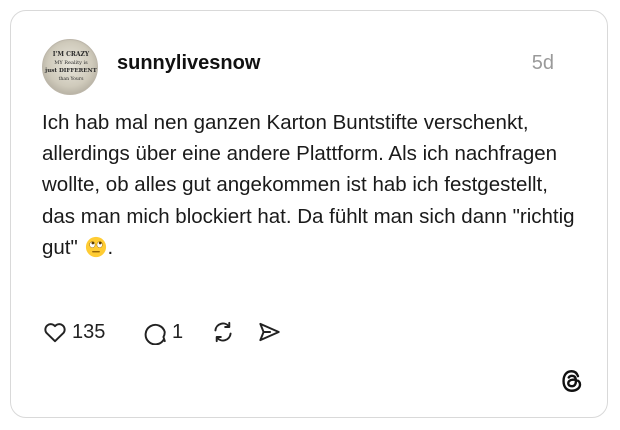 Image resolution: width=620 pixels, height=430 pixels. Describe the element at coordinates (178, 331) in the screenshot. I see `reply-count: 1` at that location.